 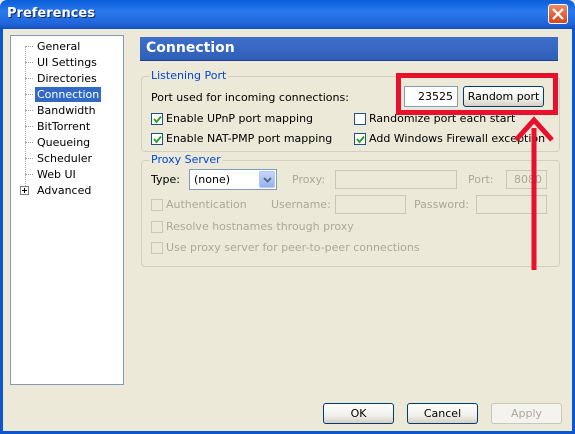 What do you see at coordinates (63, 142) in the screenshot?
I see `sidebar-item-queueing: Queueing` at bounding box center [63, 142].